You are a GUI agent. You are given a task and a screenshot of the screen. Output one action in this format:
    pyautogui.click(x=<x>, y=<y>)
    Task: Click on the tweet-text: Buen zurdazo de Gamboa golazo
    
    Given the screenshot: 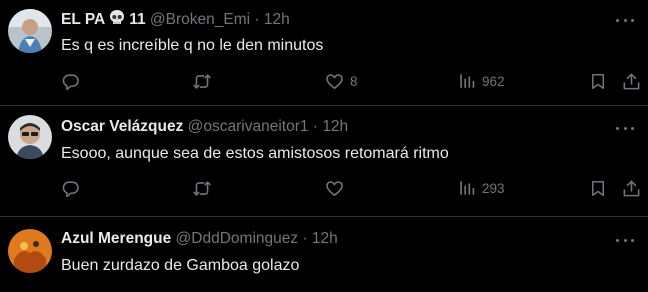 What is the action you would take?
    pyautogui.click(x=180, y=265)
    